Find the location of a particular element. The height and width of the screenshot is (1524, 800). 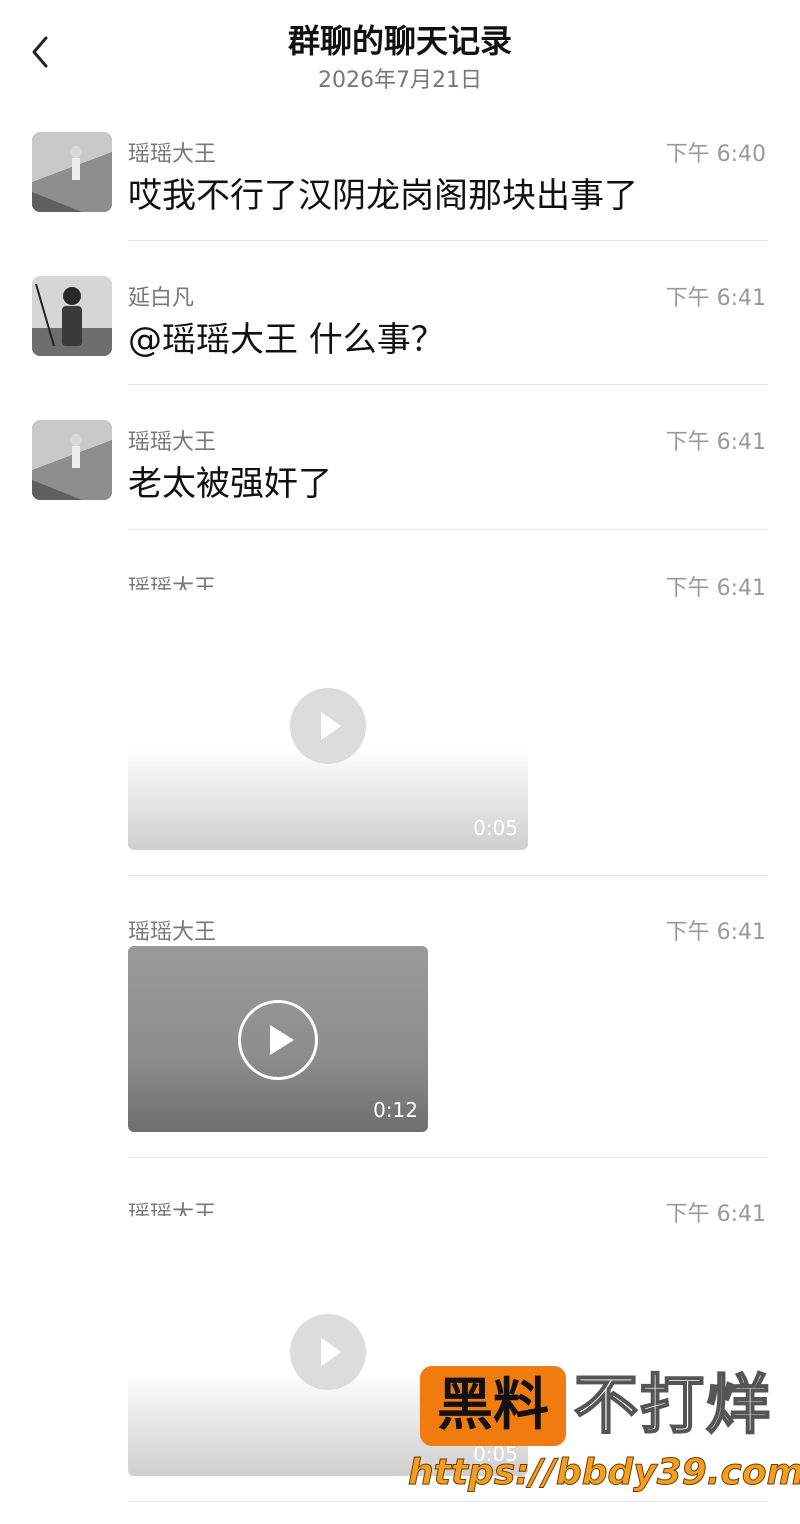

video-duration: 0:12 is located at coordinates (395, 1110).